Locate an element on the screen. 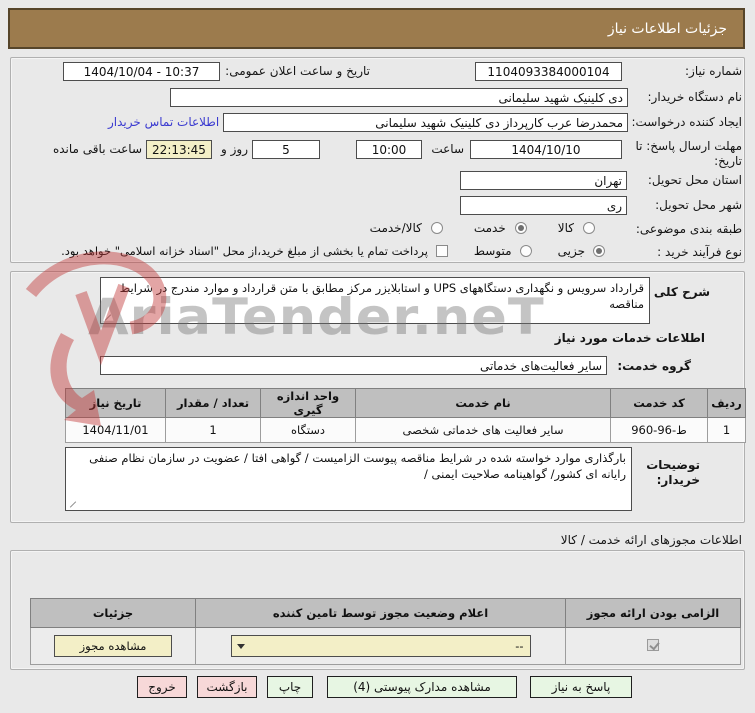 The width and height of the screenshot is (755, 713). license-details-cell: مشاهده مجوز is located at coordinates (113, 646).